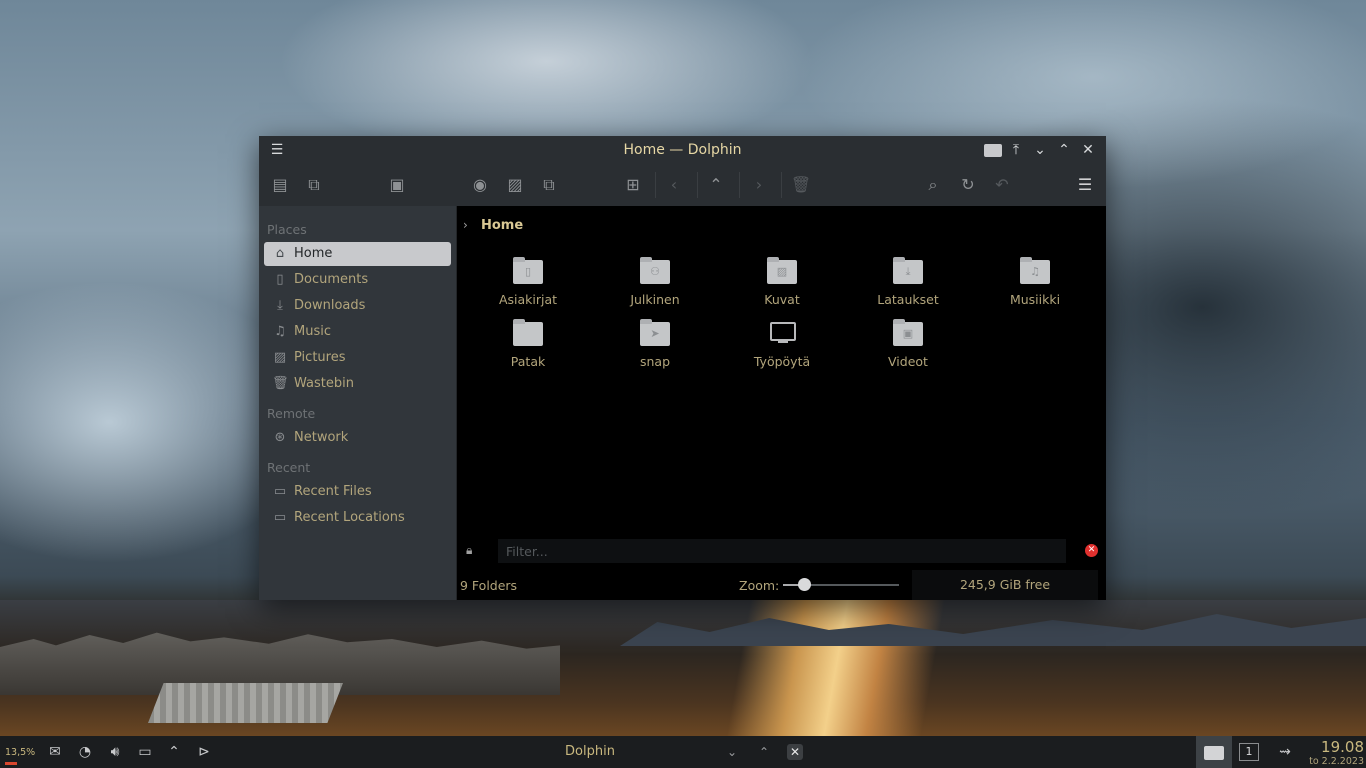 This screenshot has height=768, width=1366. I want to click on titlebar: ☰ Home — Dolphin ⤒ ⌄ ⌃ ✕, so click(682, 150).